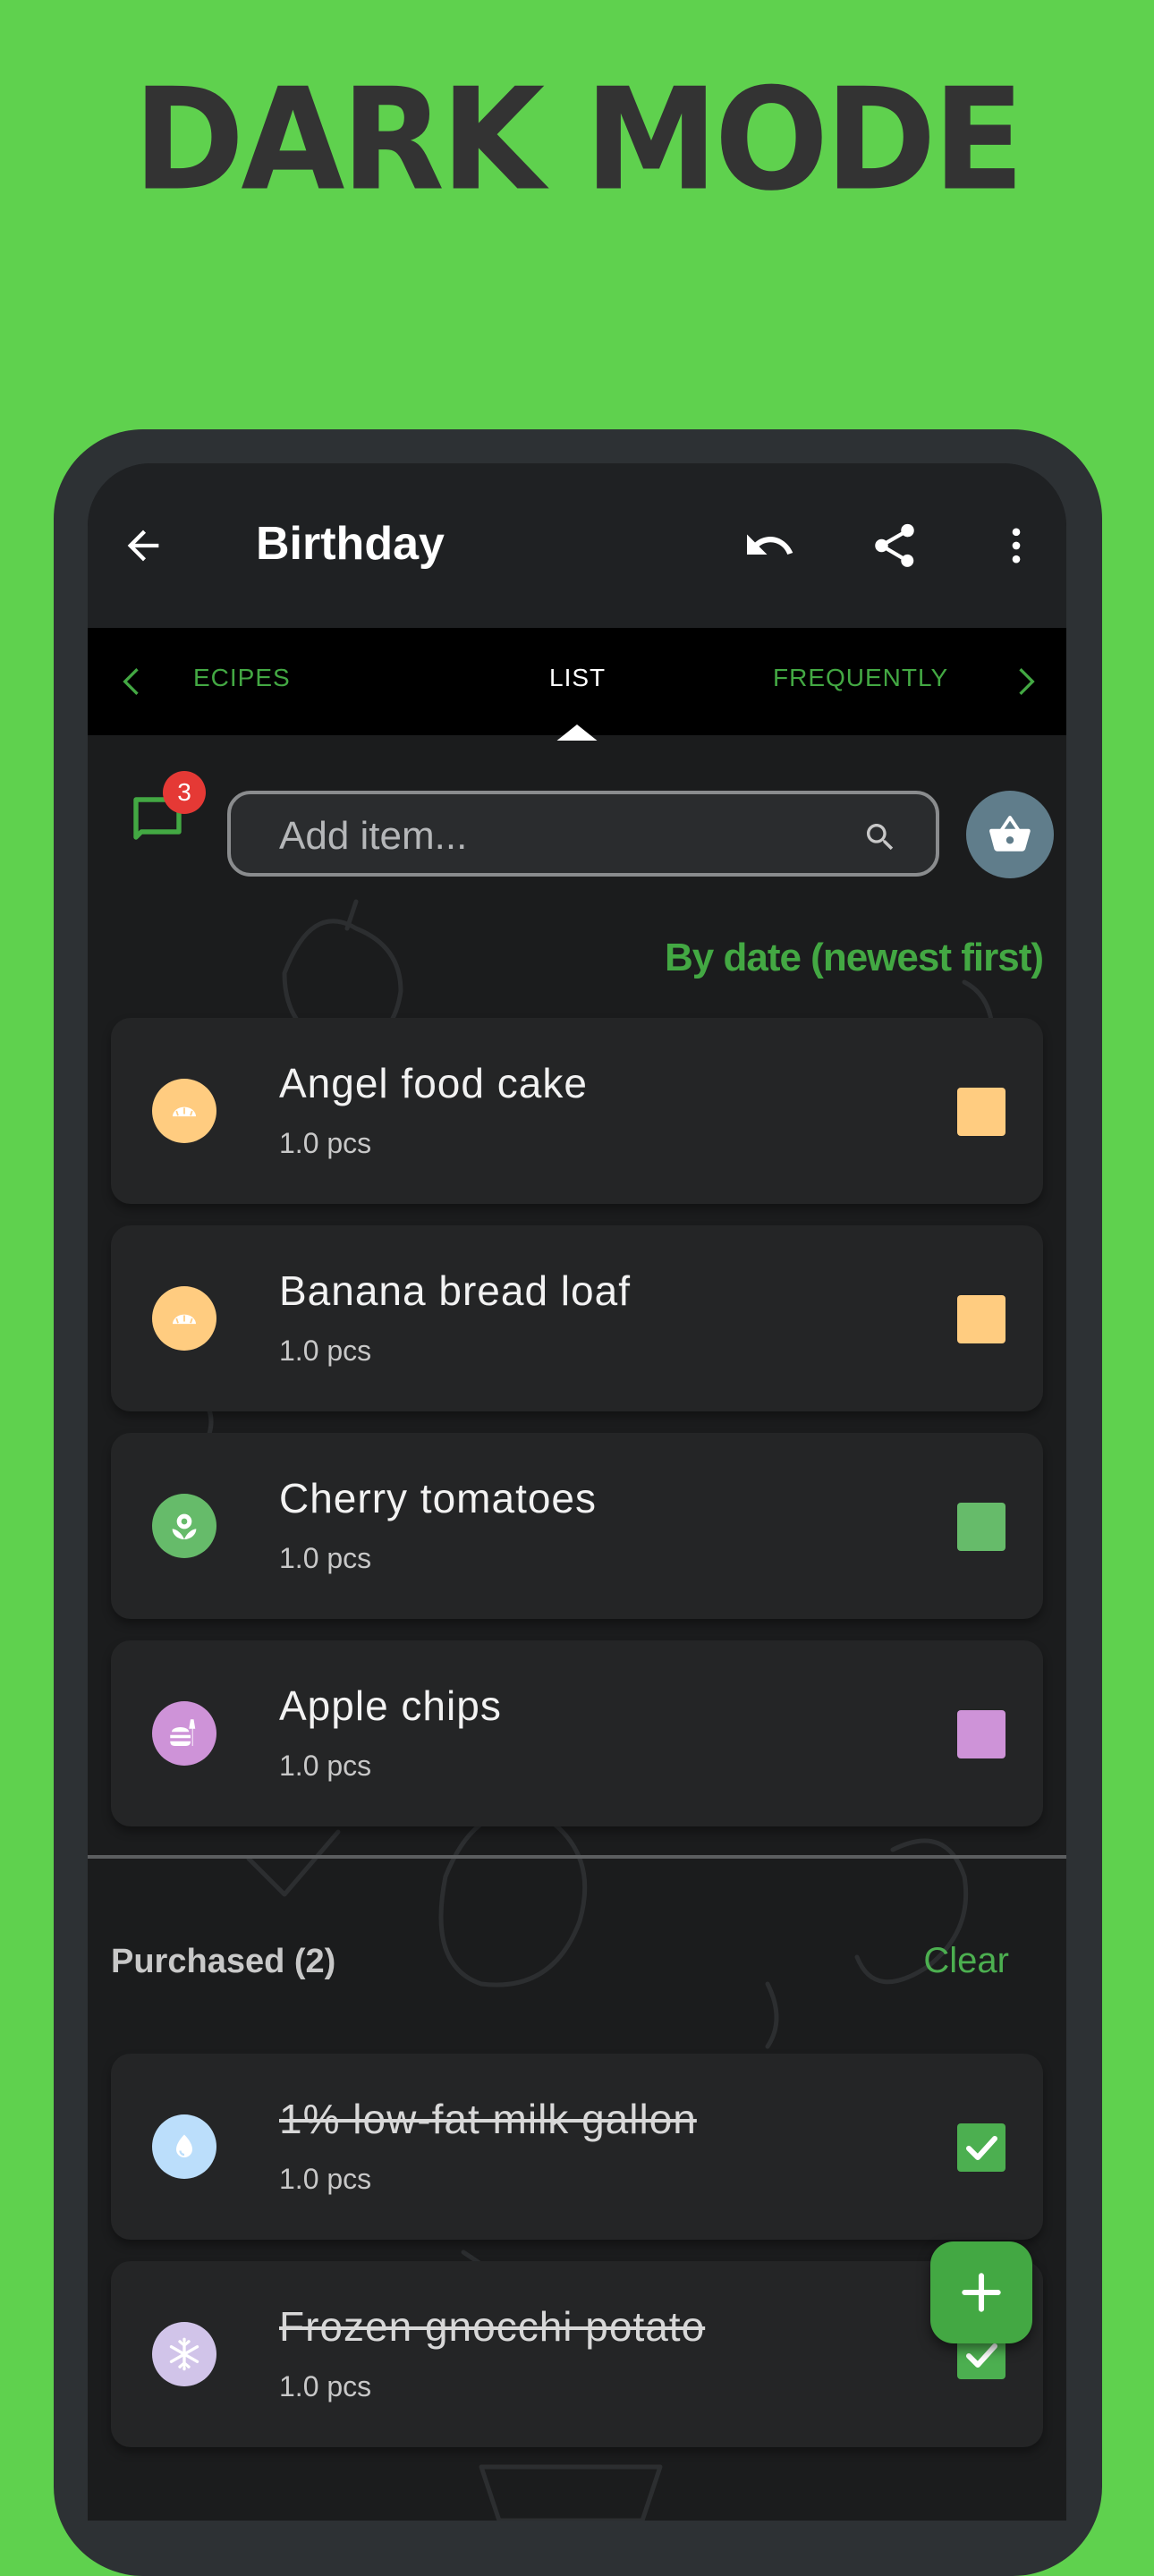 Image resolution: width=1154 pixels, height=2576 pixels. What do you see at coordinates (184, 2354) in the screenshot?
I see `frozen-icon` at bounding box center [184, 2354].